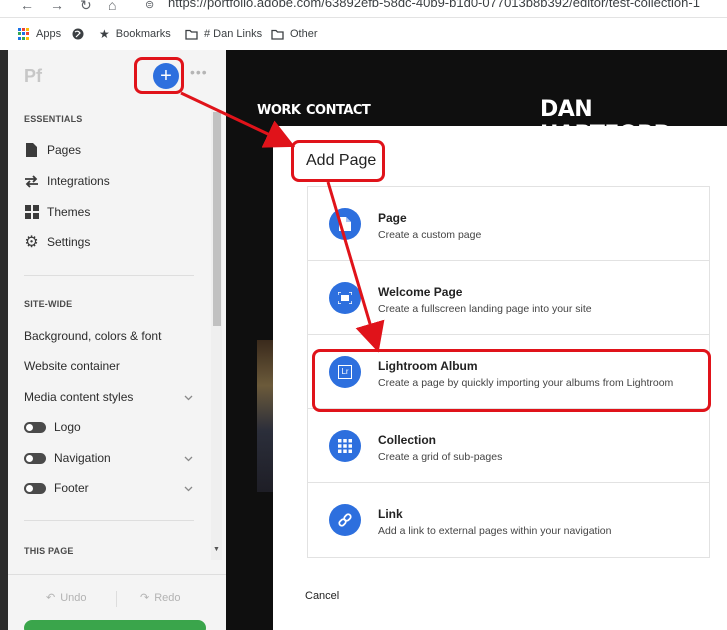  Describe the element at coordinates (322, 596) in the screenshot. I see `cancel-button: Cancel` at that location.